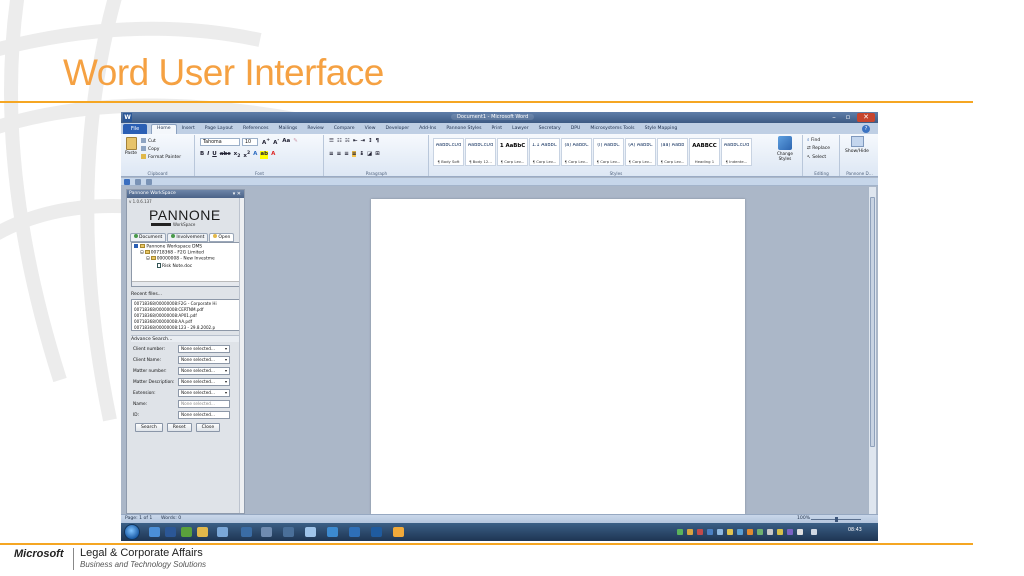 This screenshot has width=1024, height=576. Describe the element at coordinates (836, 519) in the screenshot. I see `zoom-slider-thumb` at that location.